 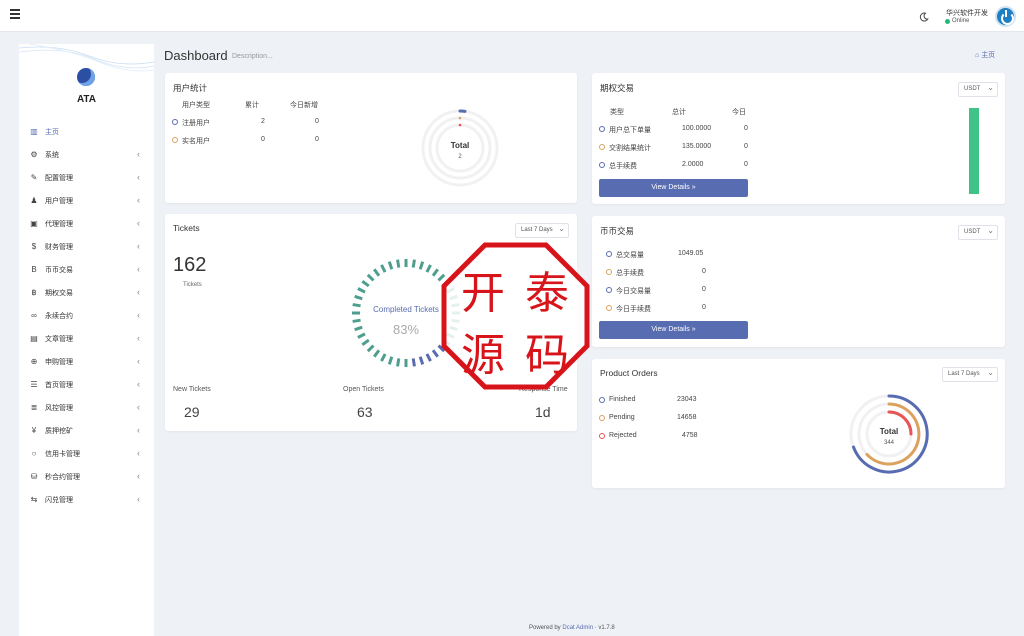 I want to click on wrench-icon: ✎, so click(x=34, y=177).